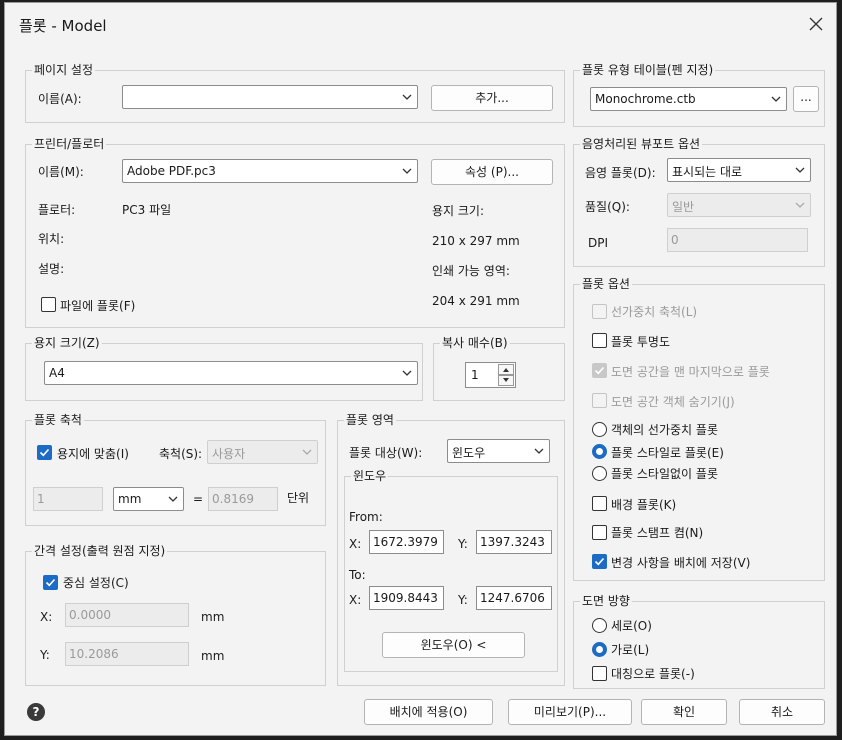  I want to click on copies-up-button, so click(506, 369).